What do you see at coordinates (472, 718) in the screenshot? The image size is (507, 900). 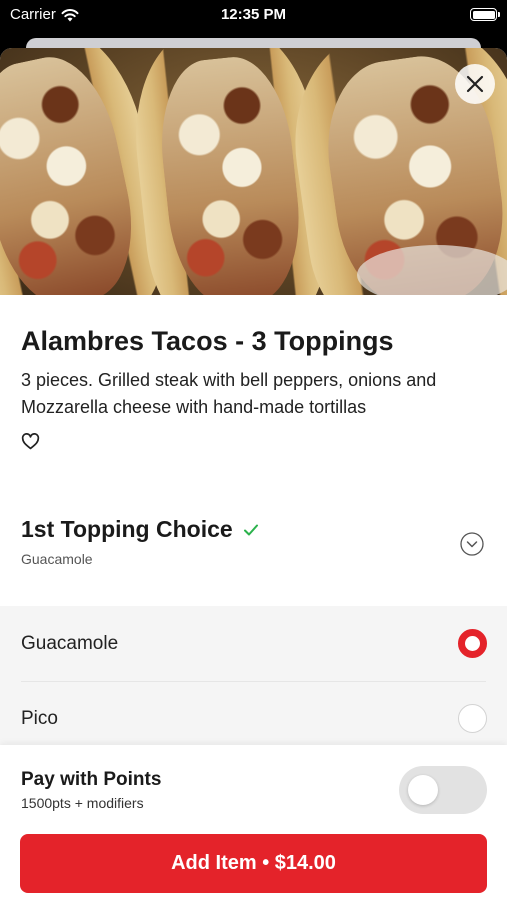 I see `radio-unselected` at bounding box center [472, 718].